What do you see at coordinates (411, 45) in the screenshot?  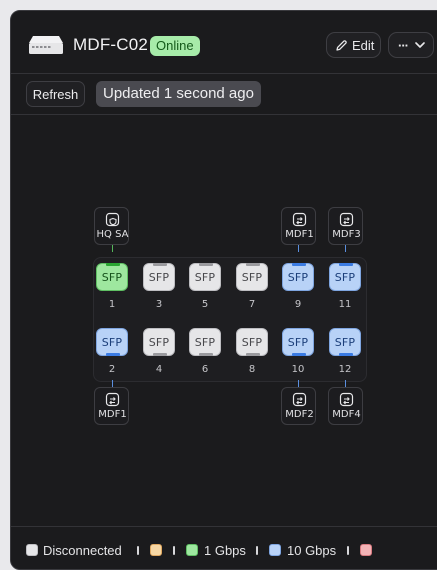 I see `more-actions-button: ···` at bounding box center [411, 45].